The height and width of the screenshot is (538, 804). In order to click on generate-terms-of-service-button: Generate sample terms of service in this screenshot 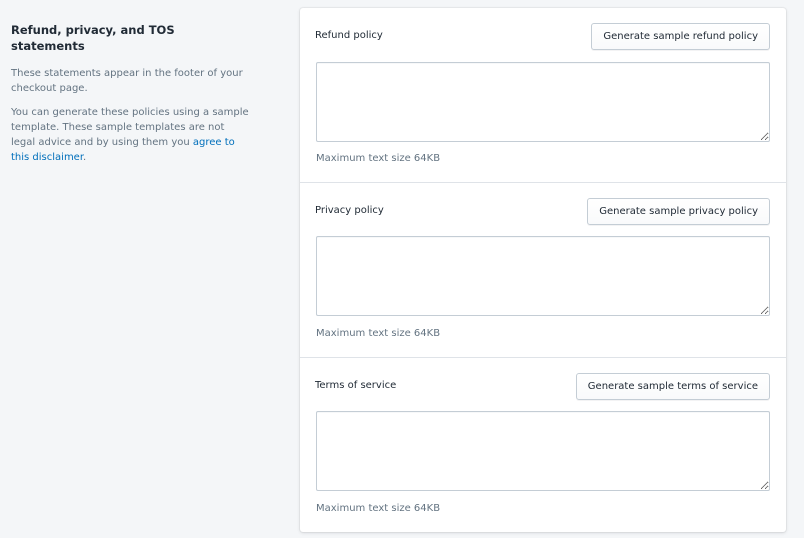, I will do `click(672, 386)`.